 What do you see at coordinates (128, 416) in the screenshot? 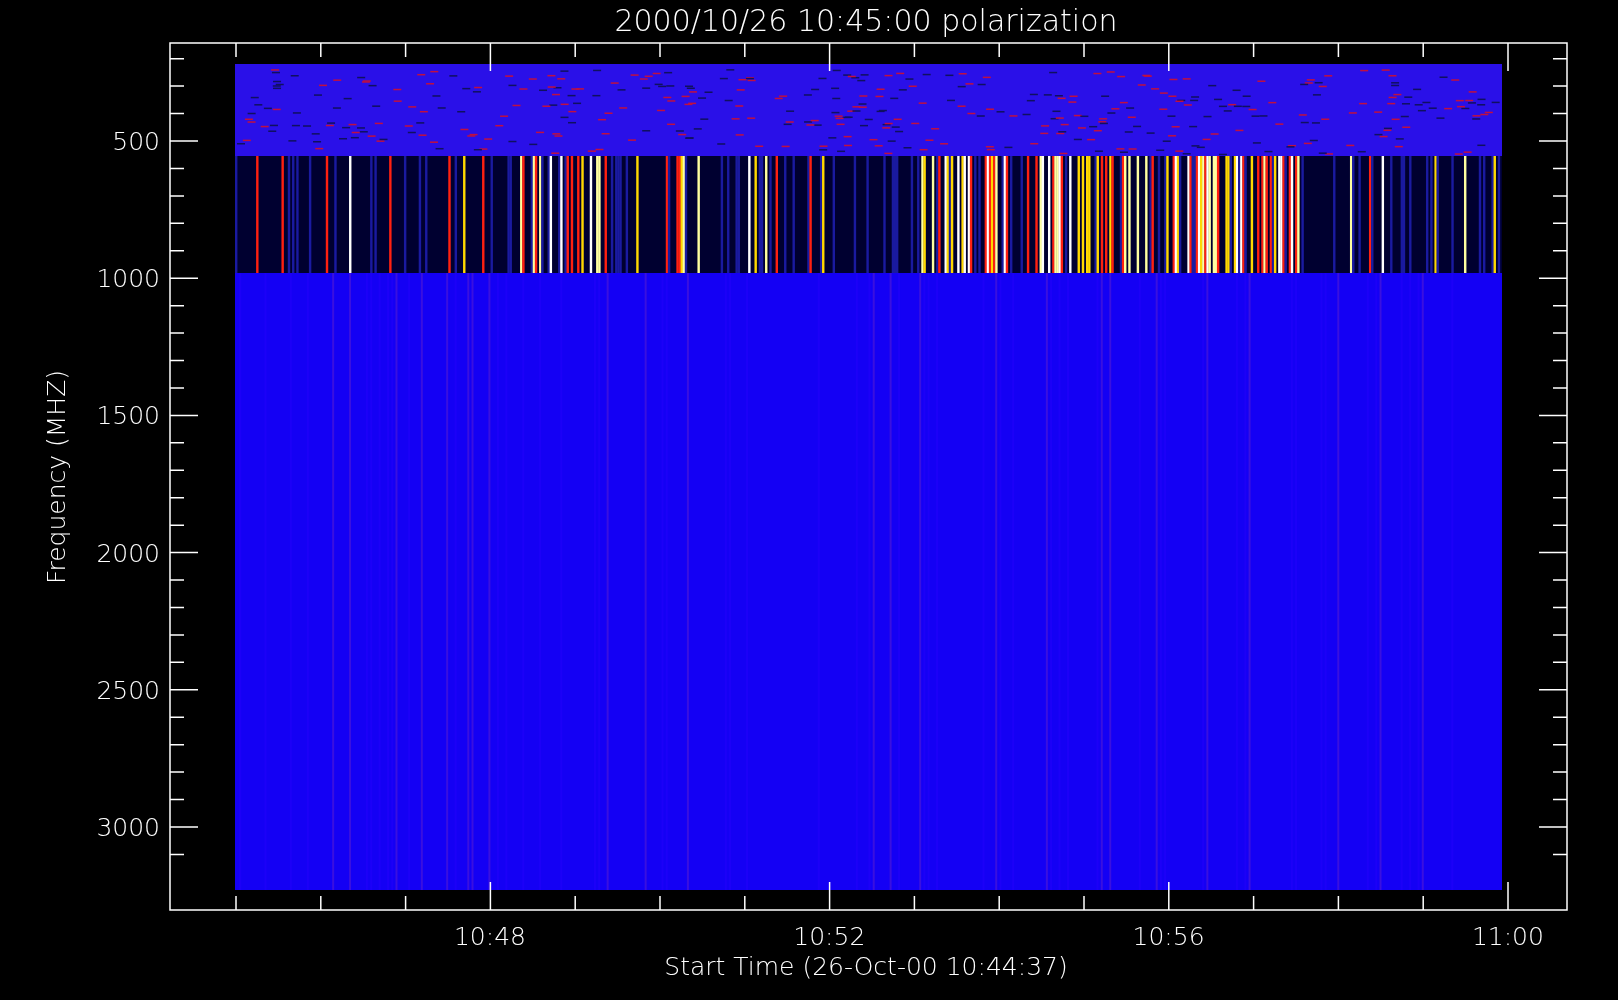
I see `y-tick-label: 1500` at bounding box center [128, 416].